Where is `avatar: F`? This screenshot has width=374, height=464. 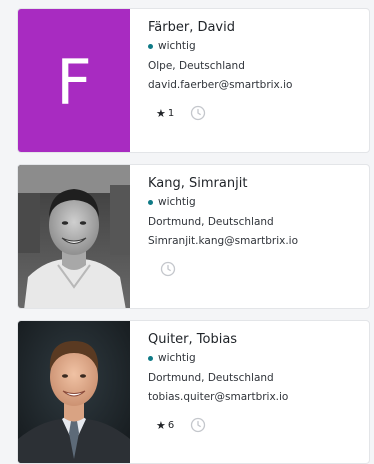 avatar: F is located at coordinates (74, 80).